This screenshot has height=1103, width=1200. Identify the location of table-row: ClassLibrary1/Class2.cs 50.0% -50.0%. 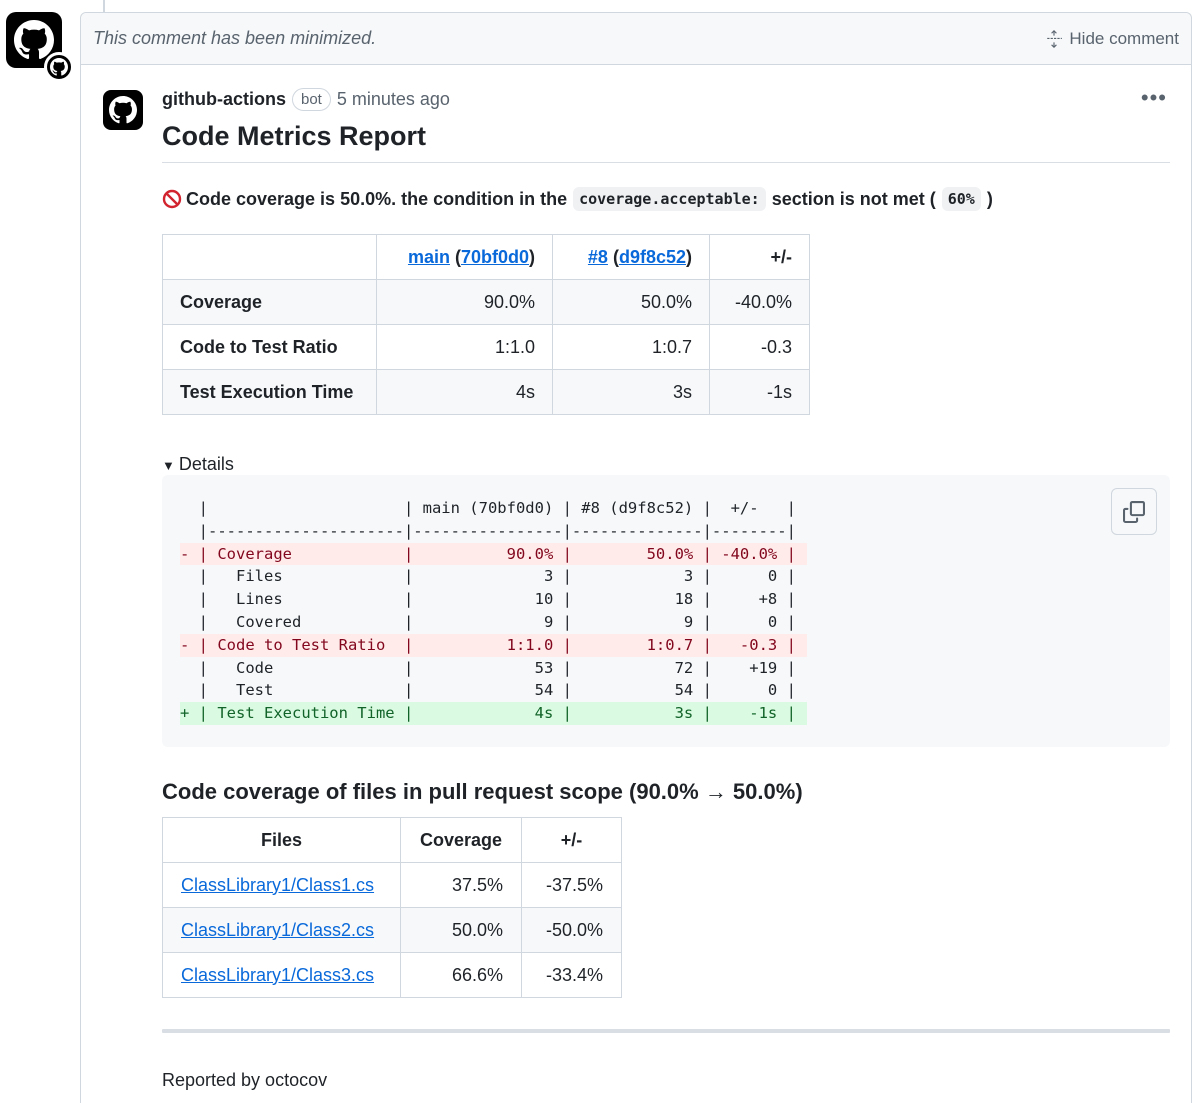
(392, 930).